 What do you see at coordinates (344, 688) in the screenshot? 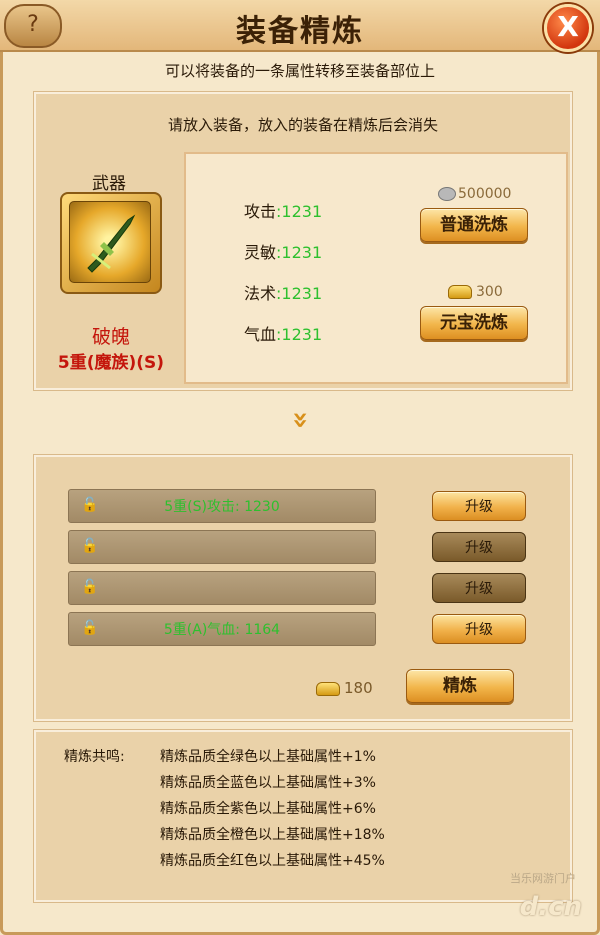
I see `refine-cost: 180` at bounding box center [344, 688].